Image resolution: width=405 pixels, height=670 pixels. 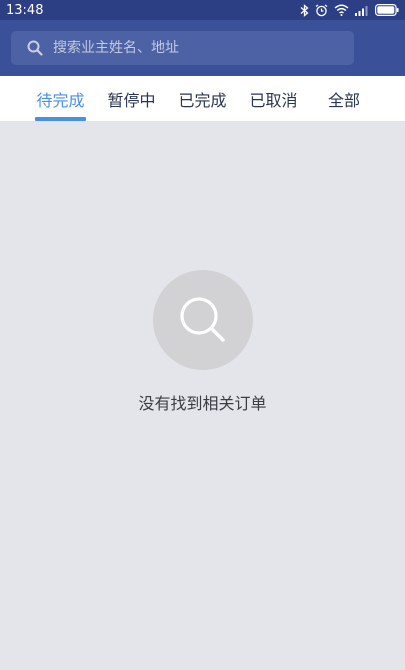 I want to click on empty-state-circle, so click(x=202, y=320).